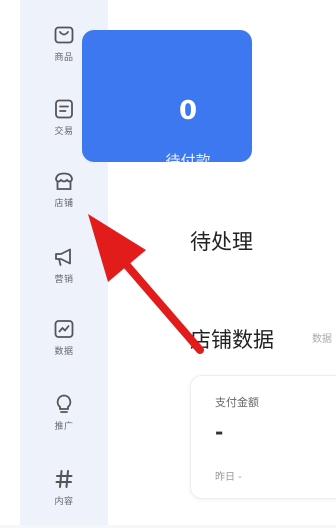  I want to click on order-icon, so click(64, 109).